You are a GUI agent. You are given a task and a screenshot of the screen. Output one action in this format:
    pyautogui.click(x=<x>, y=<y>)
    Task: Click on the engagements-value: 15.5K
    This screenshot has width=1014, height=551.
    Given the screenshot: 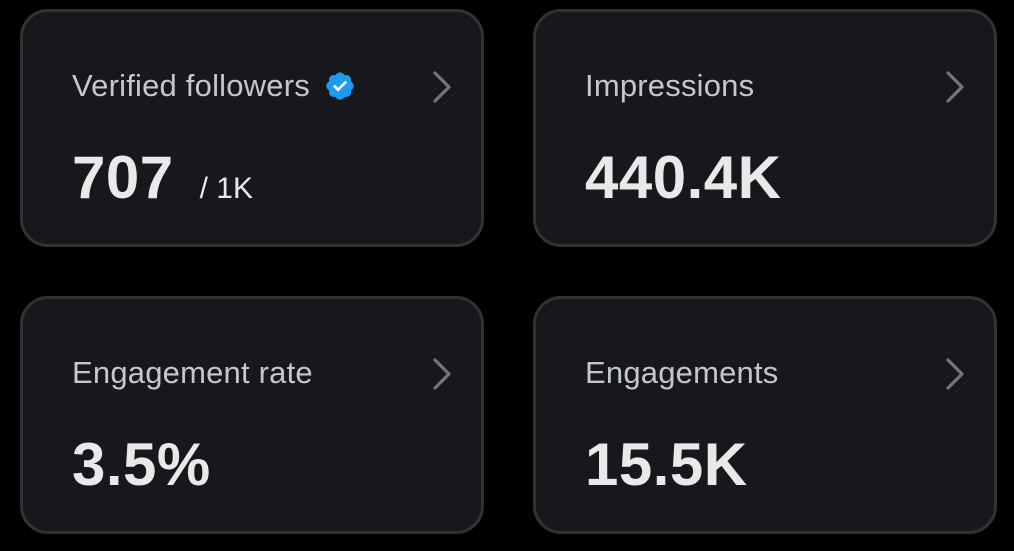 What is the action you would take?
    pyautogui.click(x=666, y=464)
    